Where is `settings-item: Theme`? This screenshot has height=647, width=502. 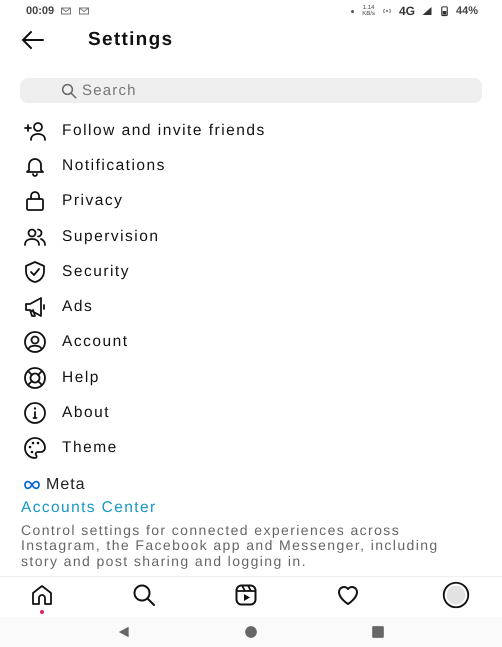 settings-item: Theme is located at coordinates (251, 448).